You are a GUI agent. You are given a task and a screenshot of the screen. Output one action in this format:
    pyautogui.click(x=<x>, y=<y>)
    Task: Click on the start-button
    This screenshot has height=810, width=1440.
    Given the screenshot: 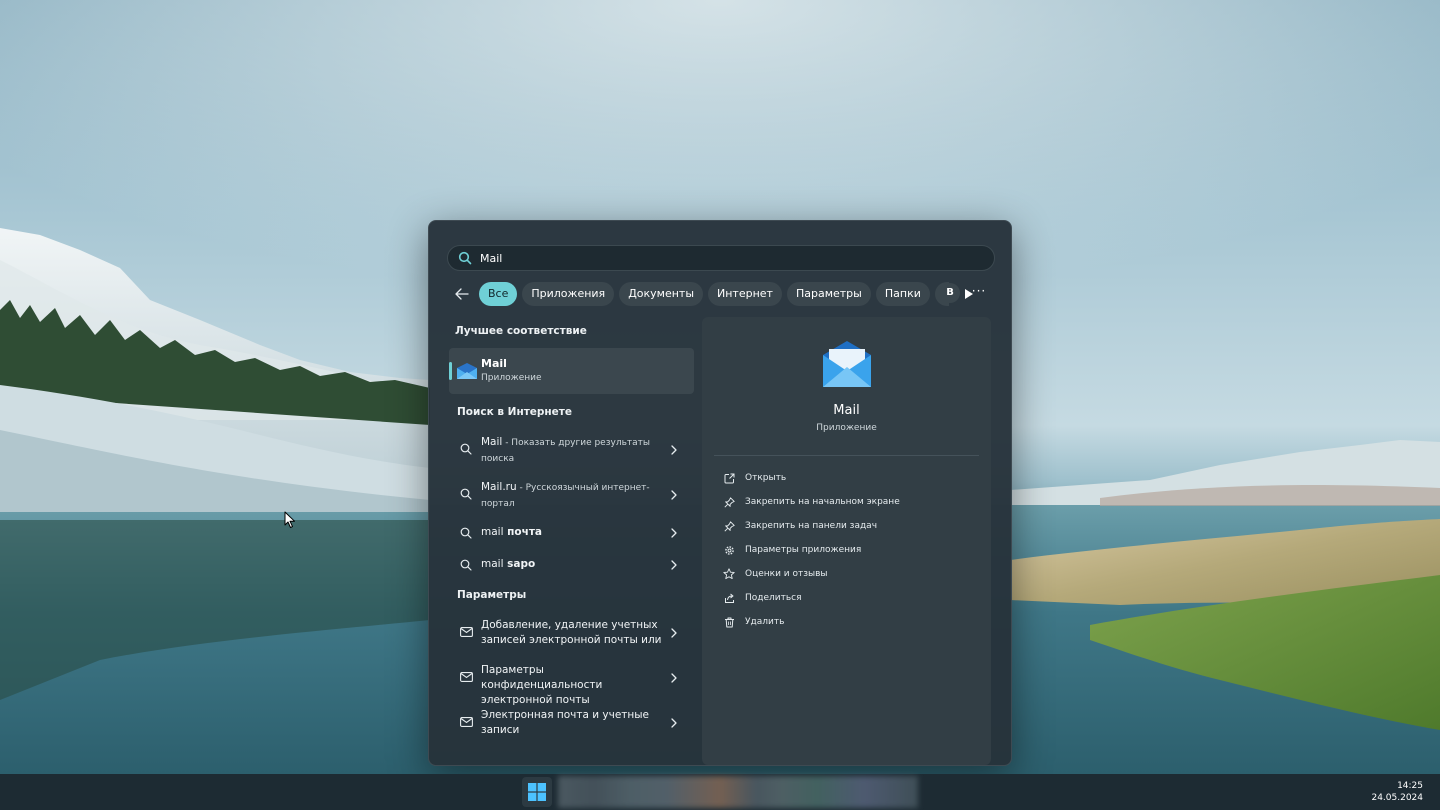 What is the action you would take?
    pyautogui.click(x=537, y=792)
    